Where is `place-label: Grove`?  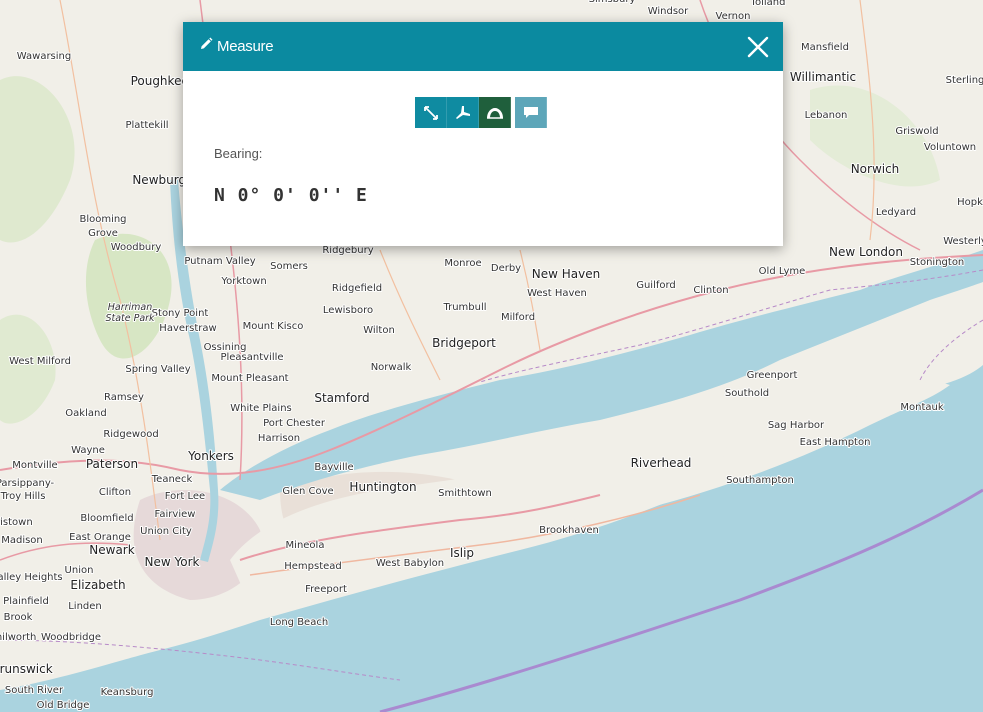 place-label: Grove is located at coordinates (103, 233).